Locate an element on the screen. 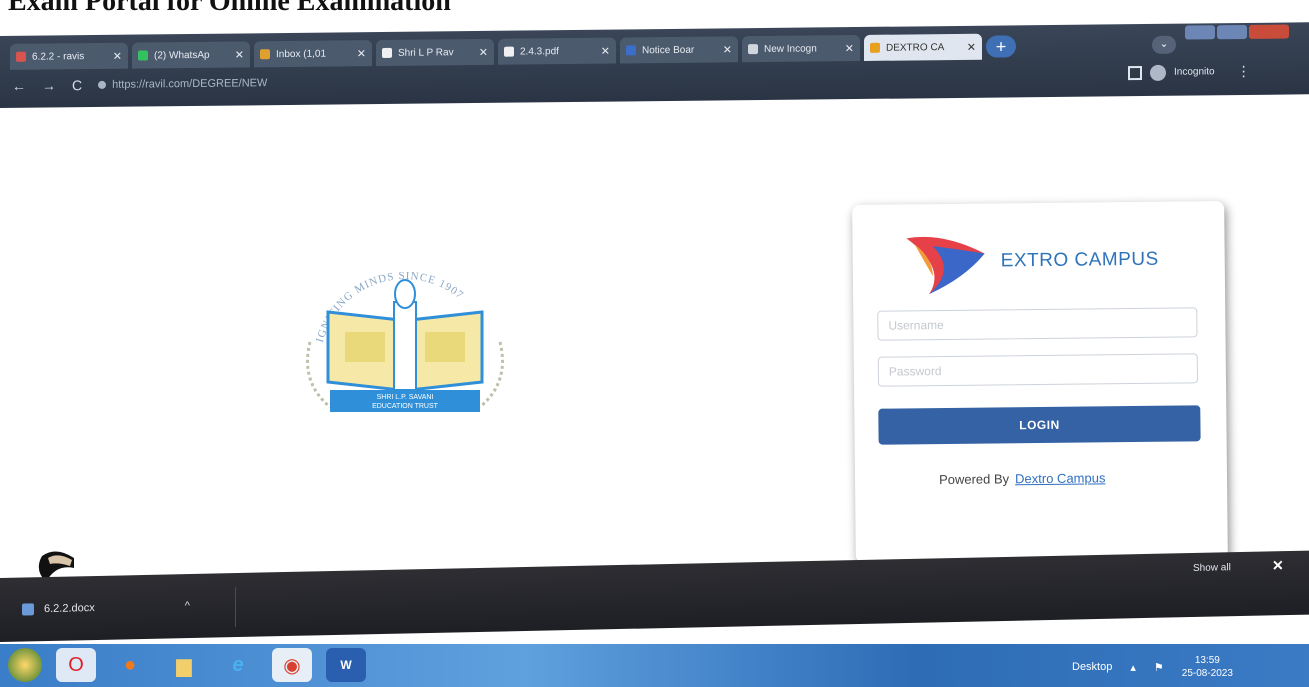 Image resolution: width=1309 pixels, height=687 pixels. chevron-up-icon: ^ is located at coordinates (187, 606).